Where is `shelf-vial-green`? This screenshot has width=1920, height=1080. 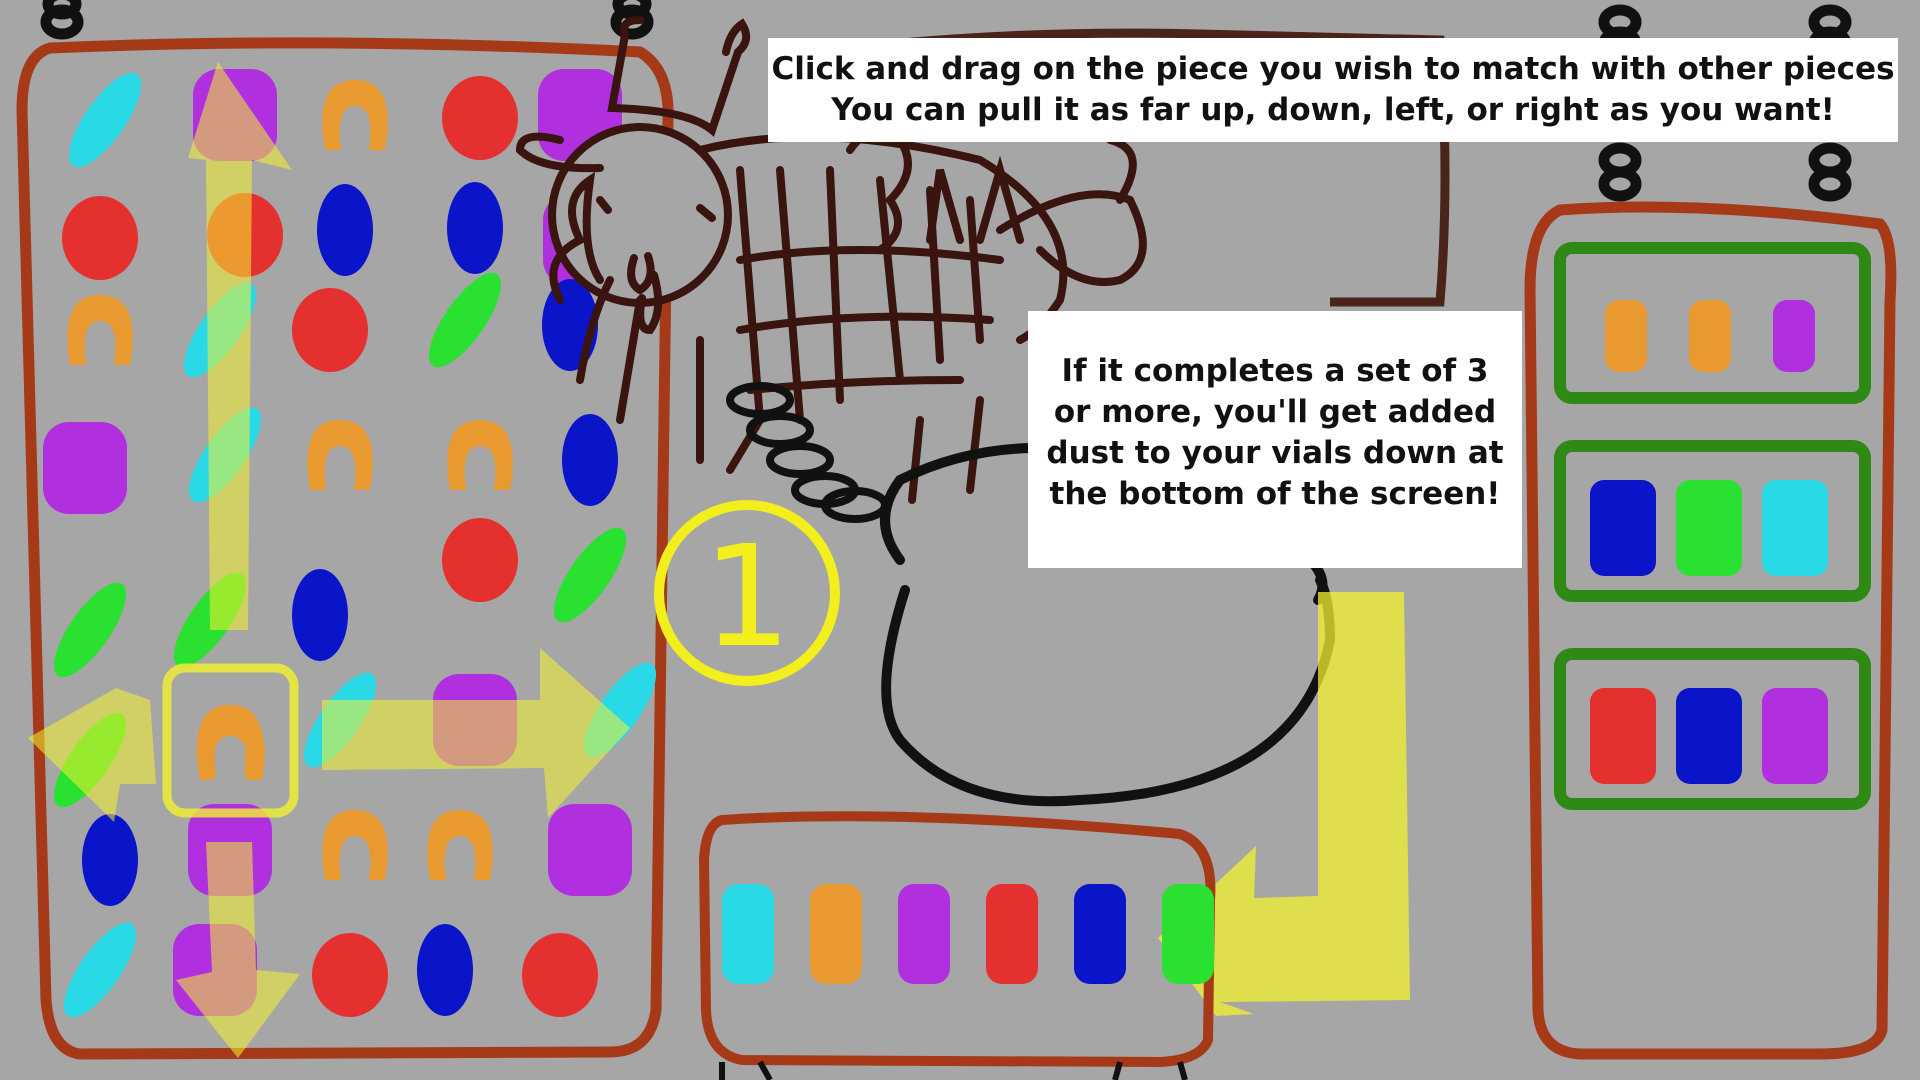 shelf-vial-green is located at coordinates (1709, 528).